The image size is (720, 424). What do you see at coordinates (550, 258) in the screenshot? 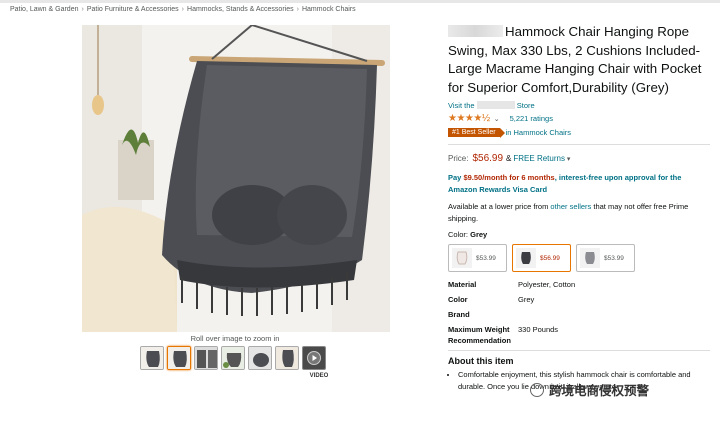
I see `swatch-price: $56.99` at bounding box center [550, 258].